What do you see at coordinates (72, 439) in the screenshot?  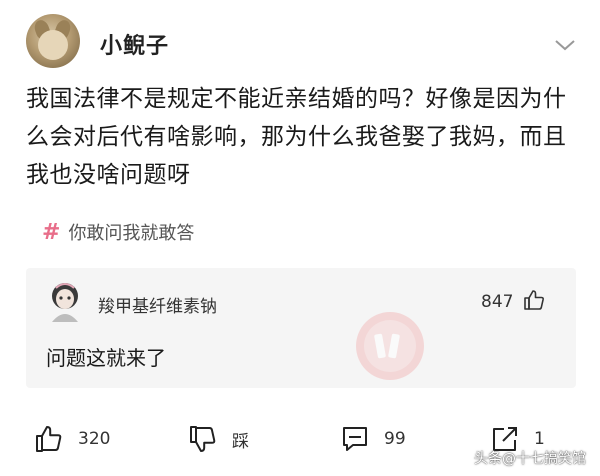 I see `like-button: 320` at bounding box center [72, 439].